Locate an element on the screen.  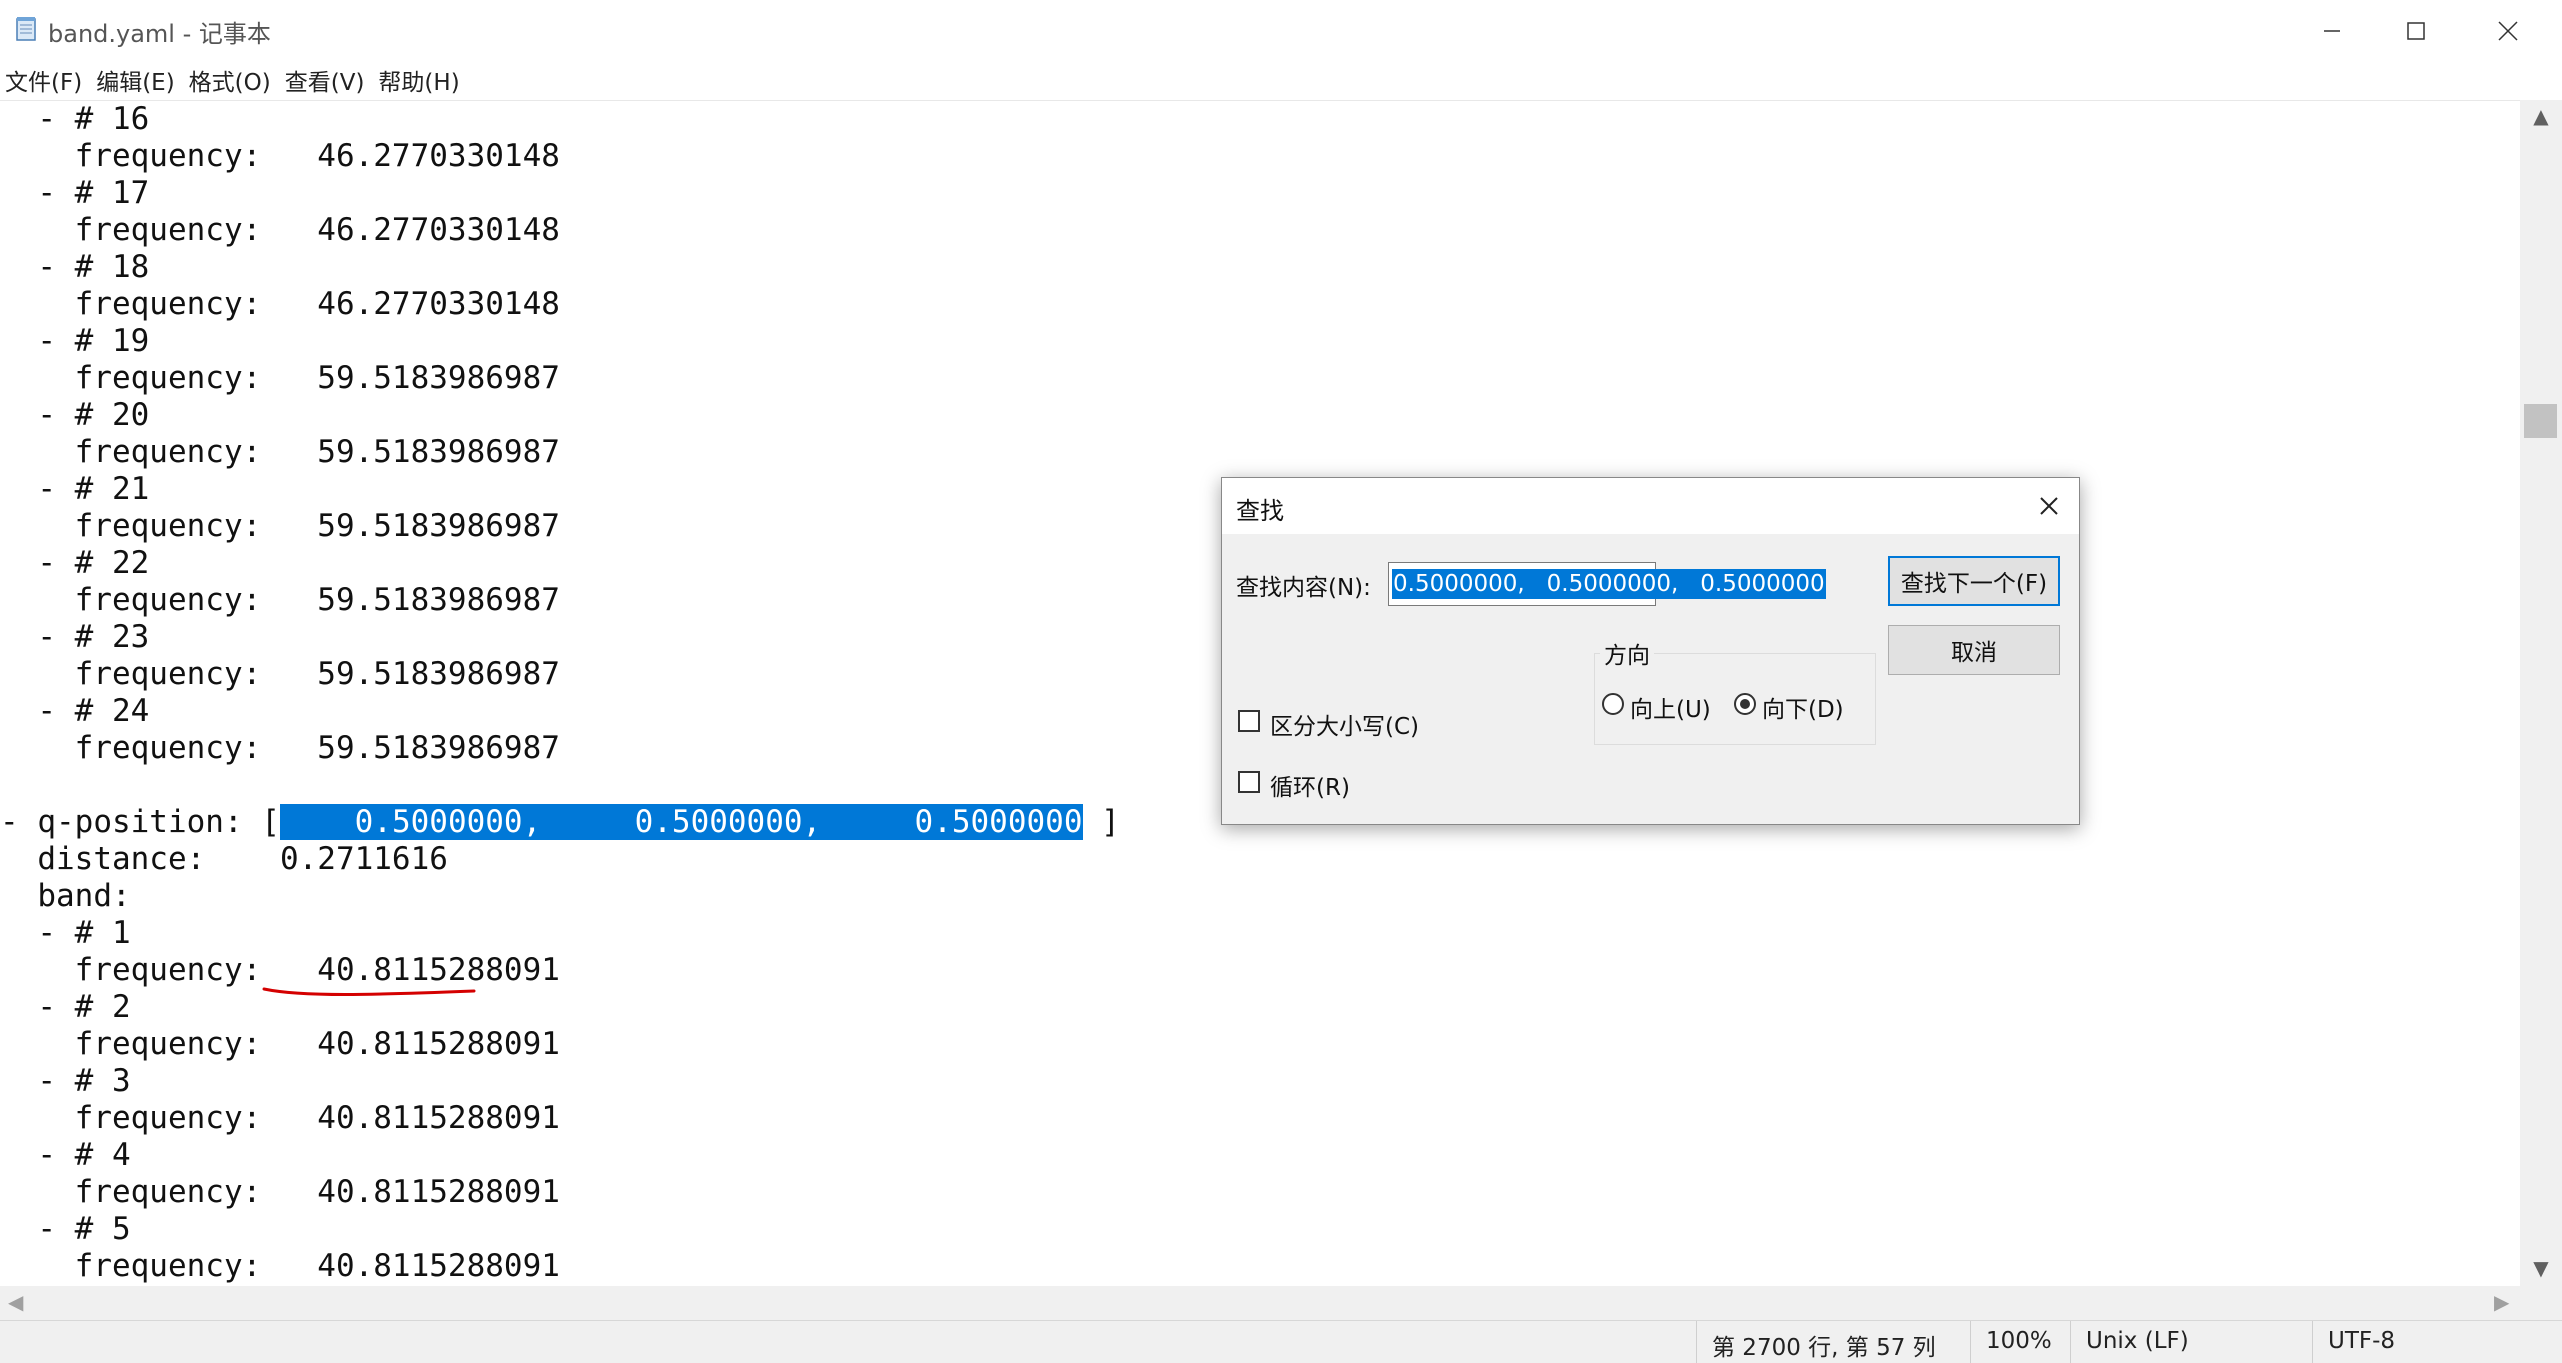
minimize-button is located at coordinates (2332, 31).